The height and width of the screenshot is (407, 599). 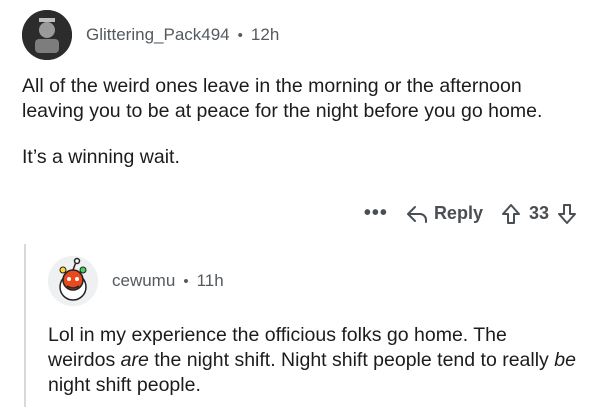 What do you see at coordinates (158, 35) in the screenshot?
I see `username: Glittering_Pack494` at bounding box center [158, 35].